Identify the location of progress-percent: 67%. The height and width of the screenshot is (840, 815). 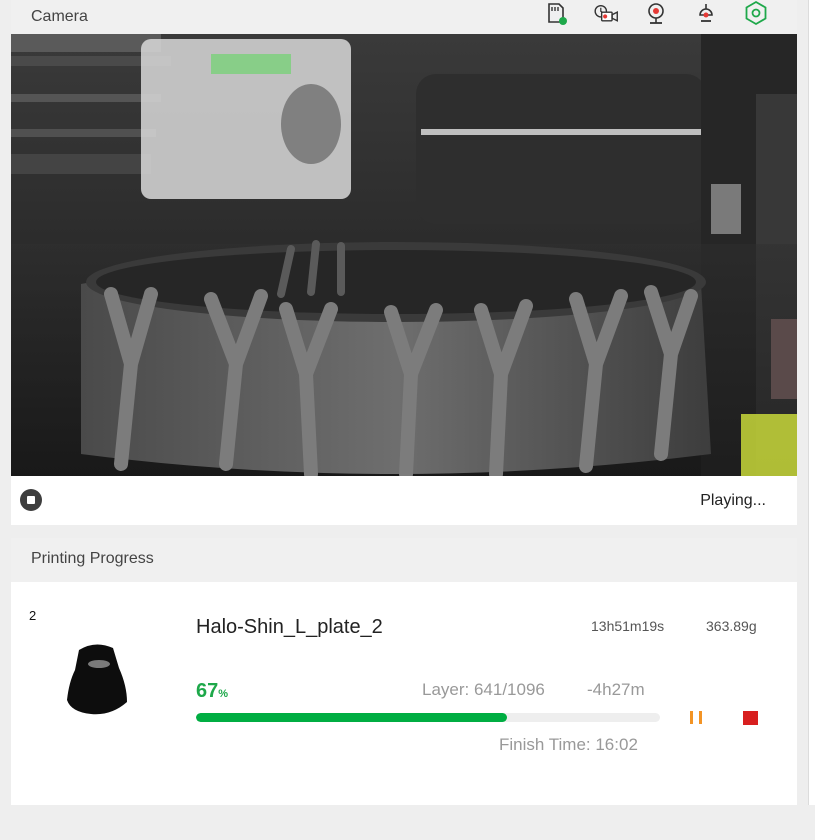
(212, 691).